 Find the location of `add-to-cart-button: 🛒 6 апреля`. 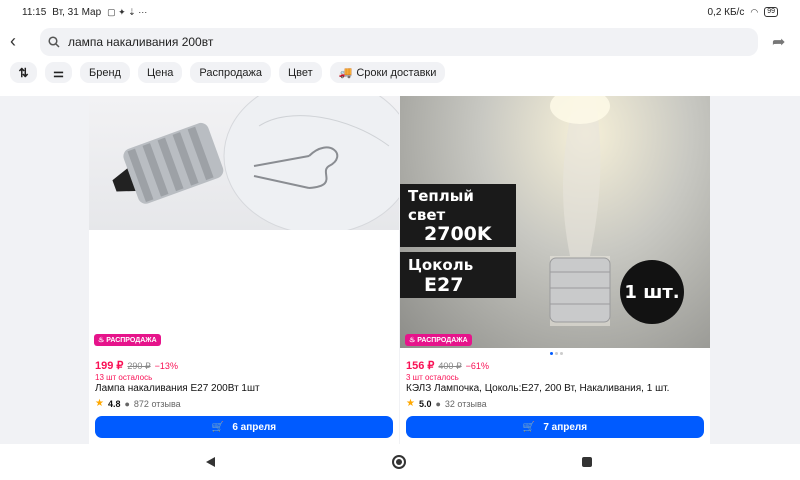

add-to-cart-button: 🛒 6 апреля is located at coordinates (244, 427).